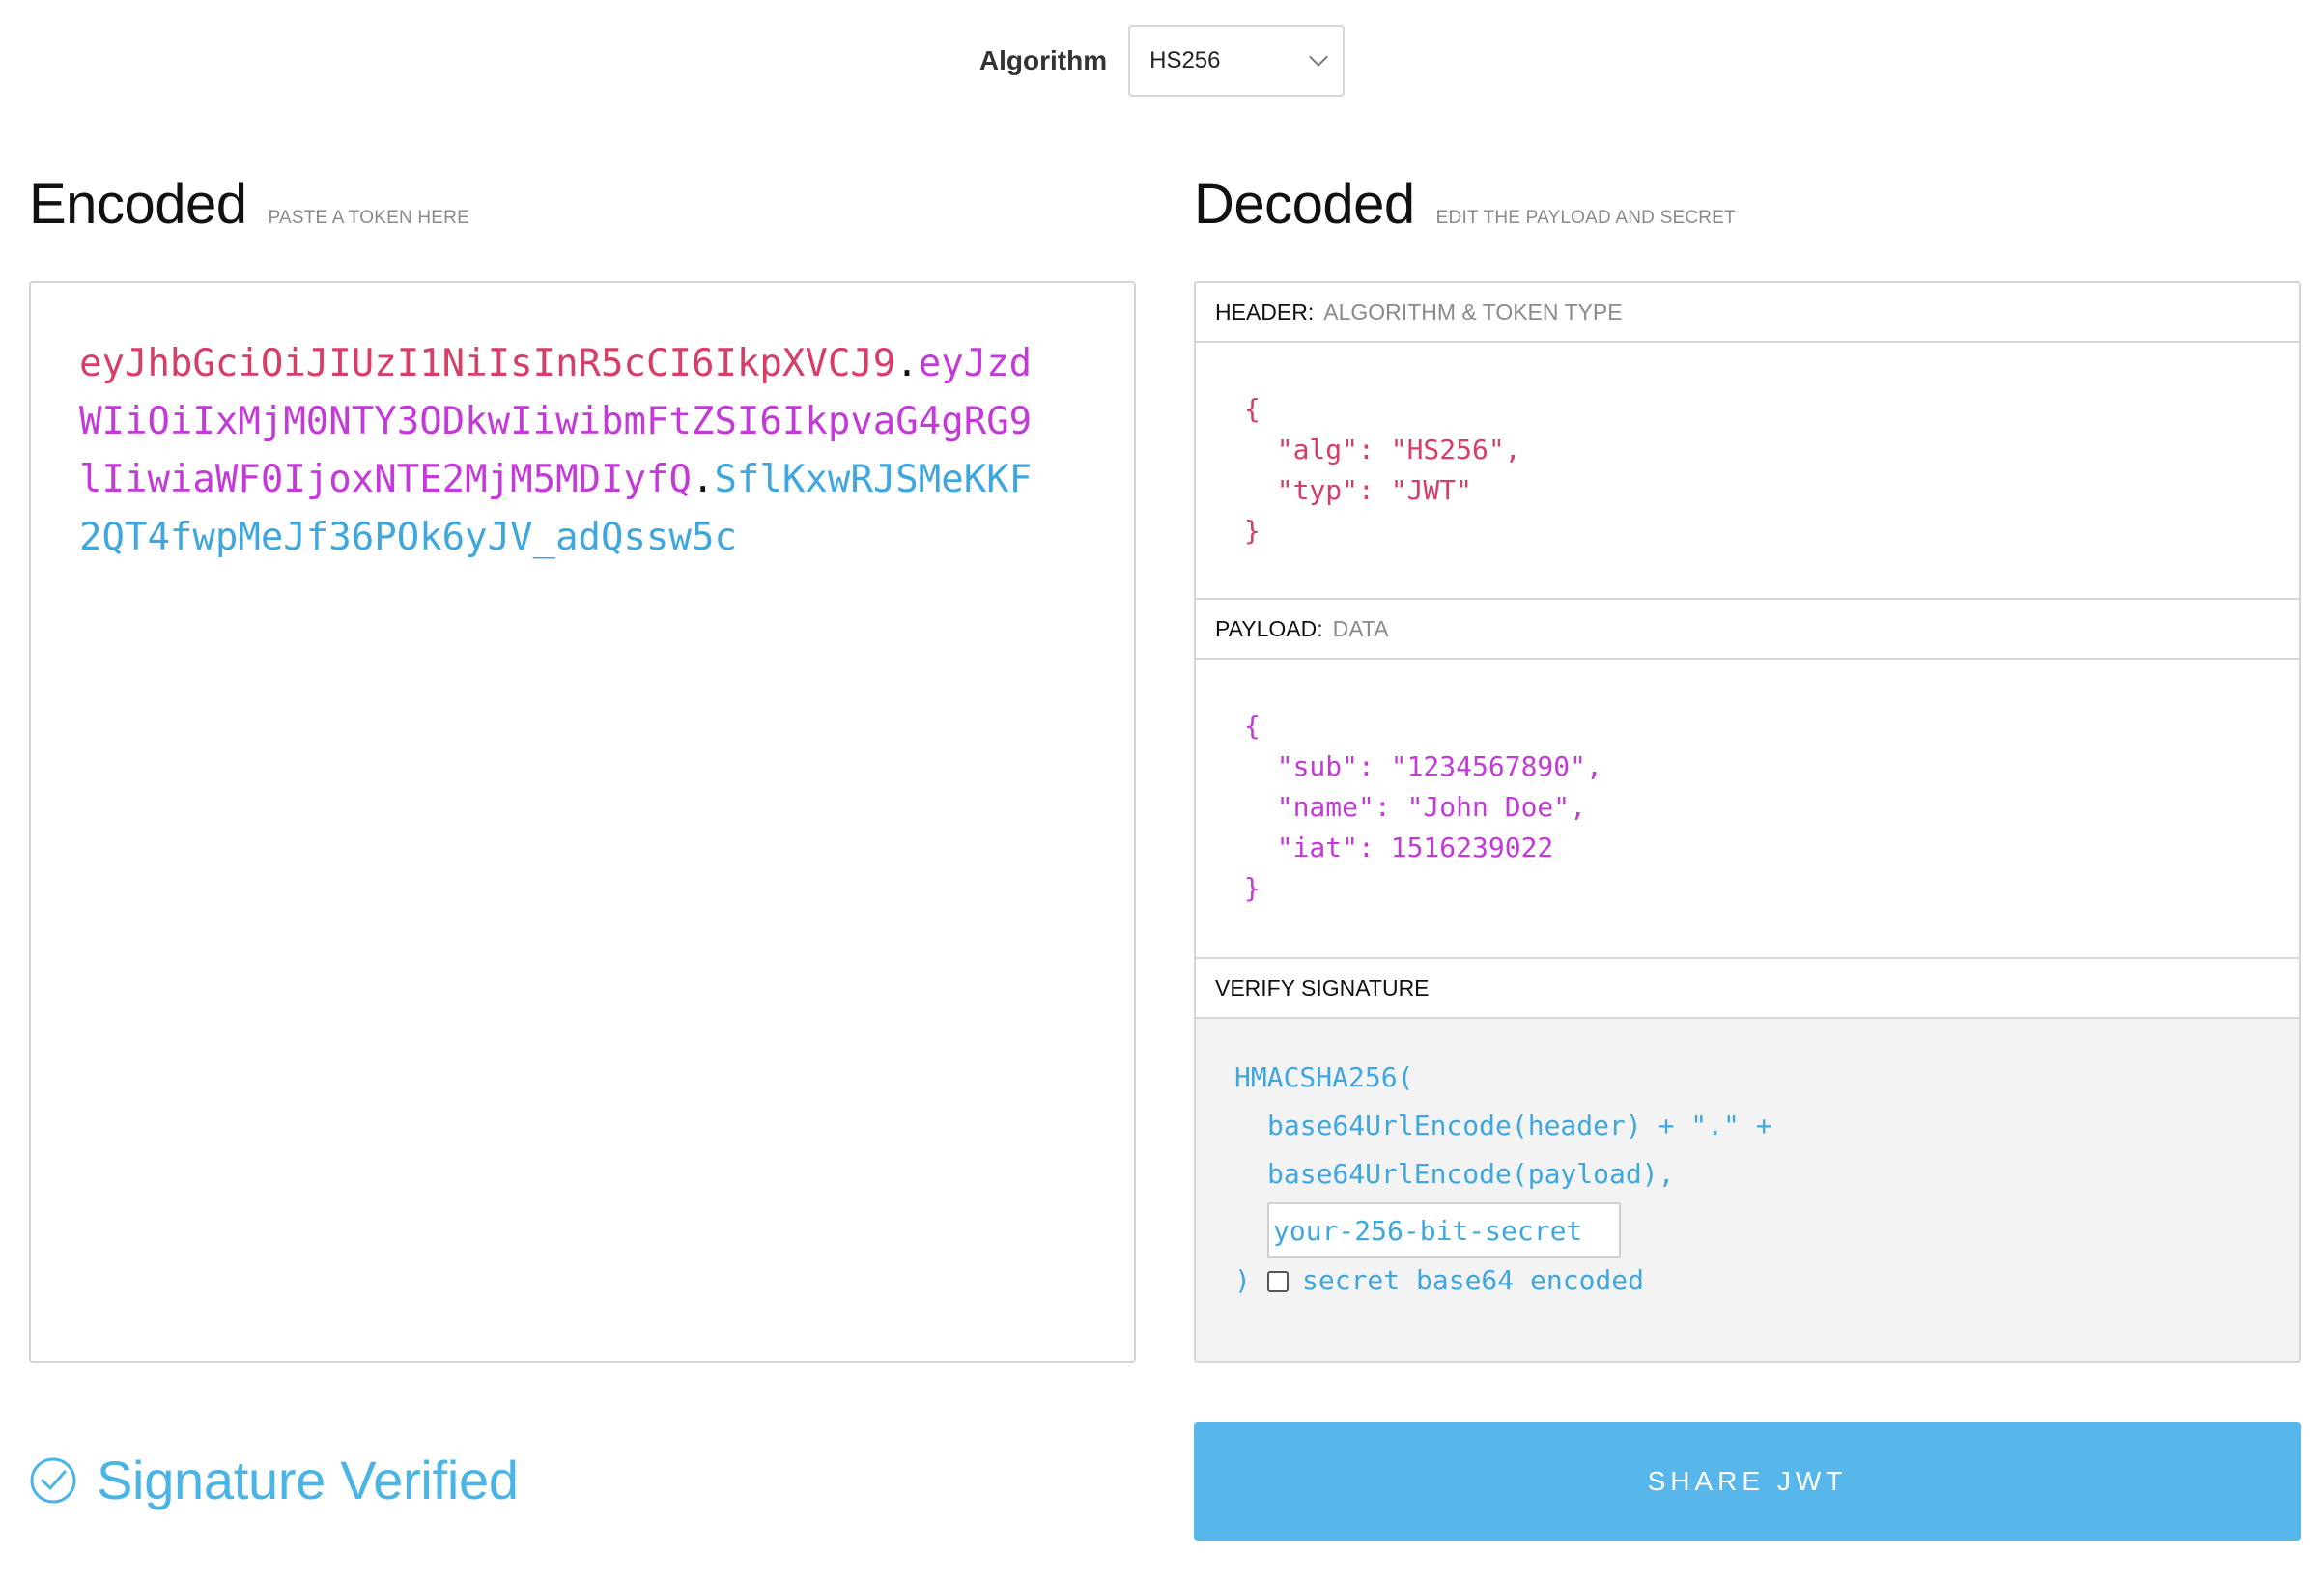 The height and width of the screenshot is (1580, 2324). I want to click on verify-section-label: VERIFY SIGNATURE, so click(1322, 987).